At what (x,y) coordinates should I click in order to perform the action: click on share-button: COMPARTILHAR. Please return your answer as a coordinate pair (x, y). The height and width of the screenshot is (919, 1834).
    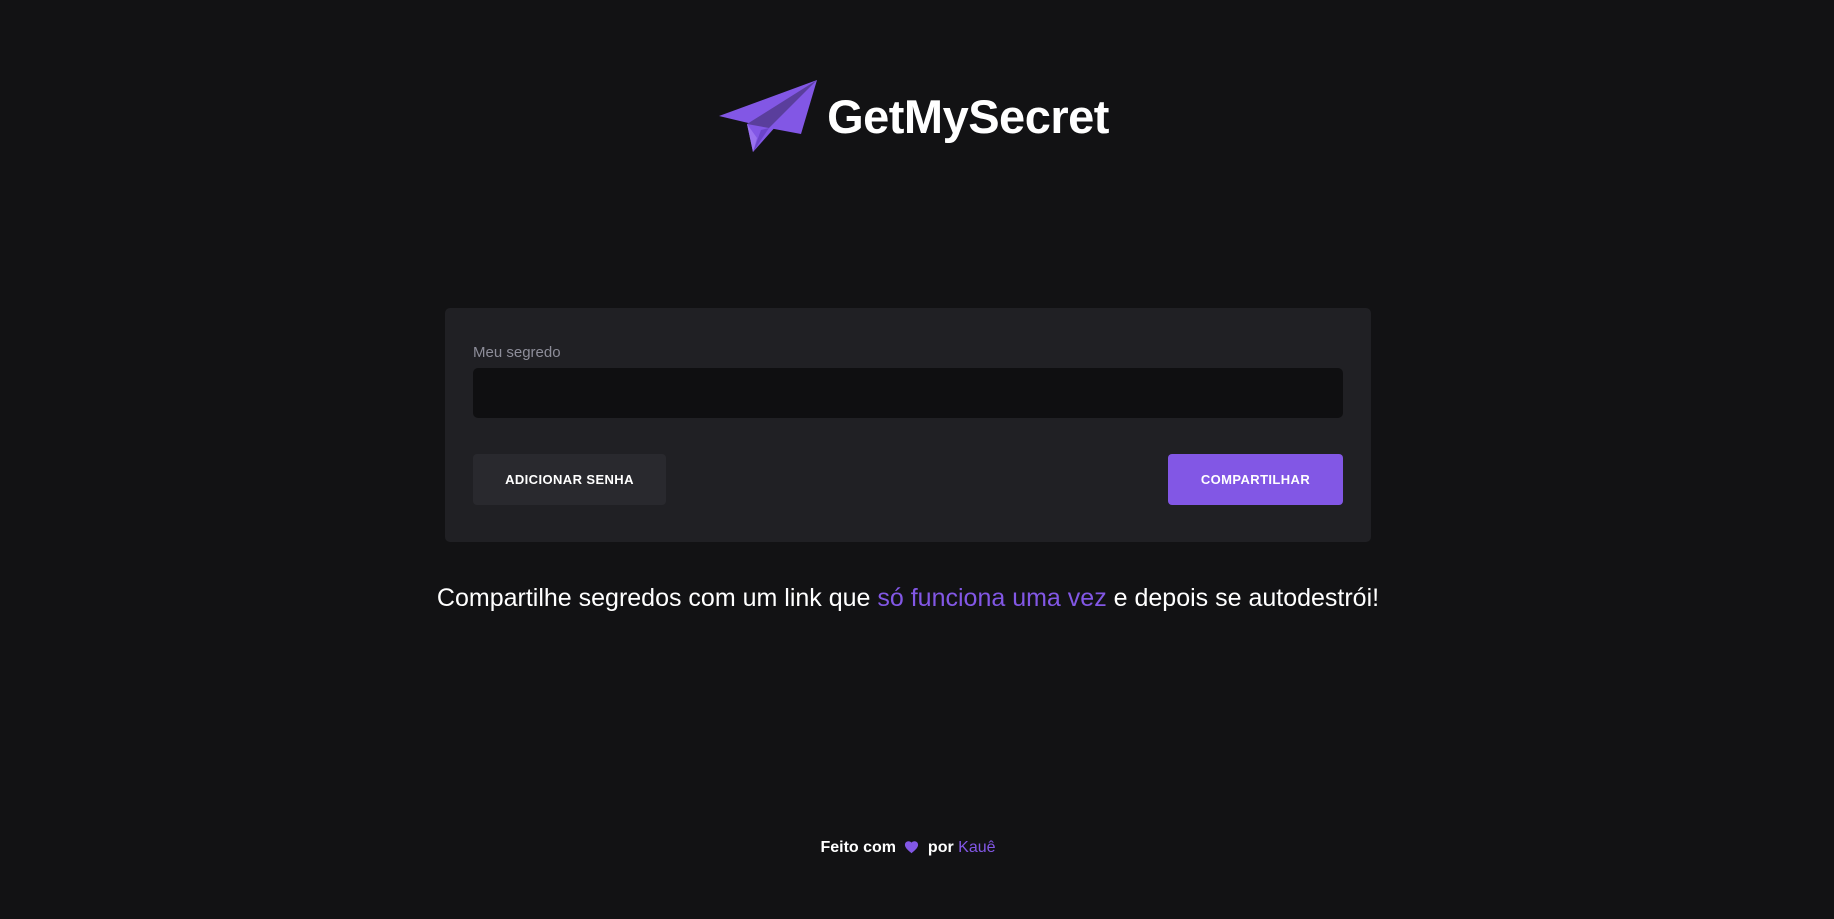
    Looking at the image, I should click on (1255, 479).